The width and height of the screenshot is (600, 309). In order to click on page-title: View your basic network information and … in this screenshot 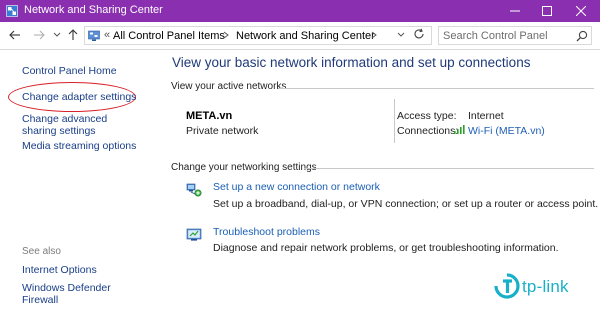, I will do `click(351, 62)`.